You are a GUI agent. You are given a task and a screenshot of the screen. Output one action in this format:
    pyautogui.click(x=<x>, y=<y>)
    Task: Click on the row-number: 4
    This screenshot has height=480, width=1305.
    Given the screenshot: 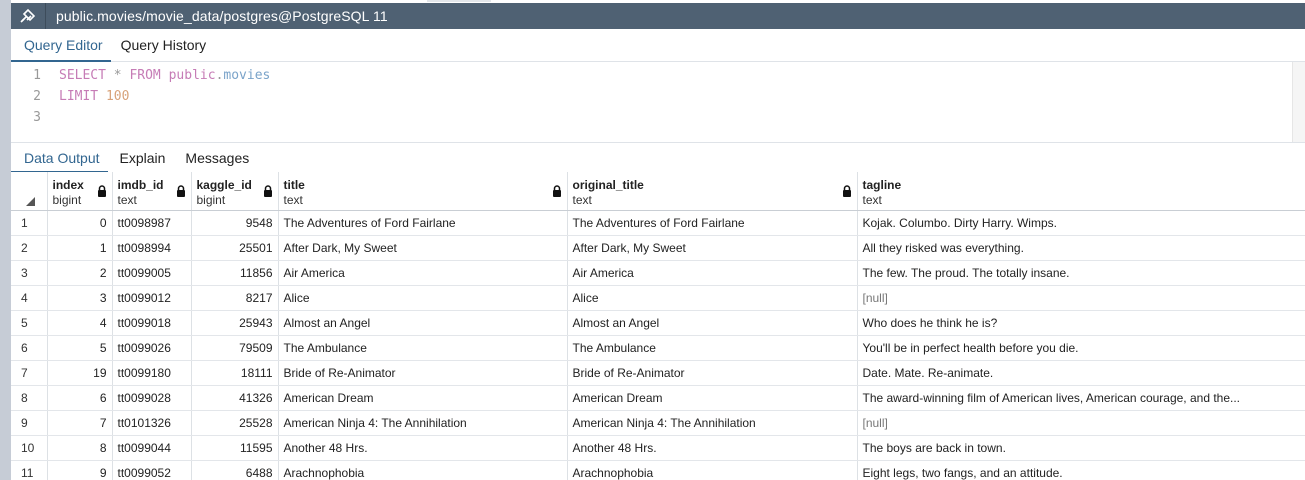 What is the action you would take?
    pyautogui.click(x=29, y=298)
    